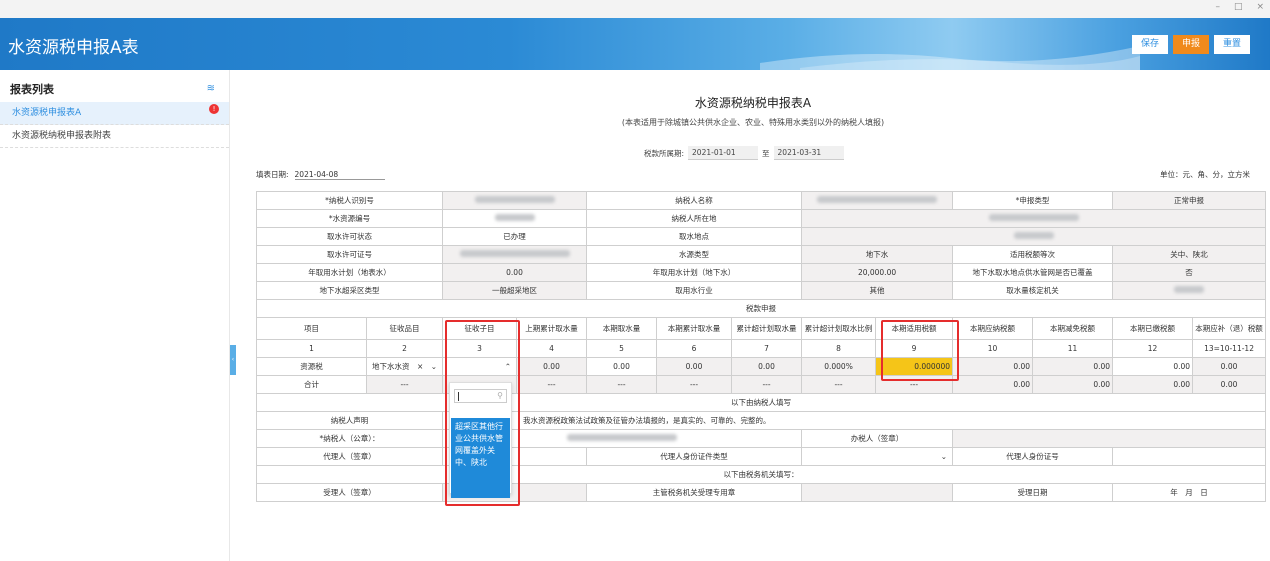  Describe the element at coordinates (1109, 438) in the screenshot. I see `handler-value` at that location.